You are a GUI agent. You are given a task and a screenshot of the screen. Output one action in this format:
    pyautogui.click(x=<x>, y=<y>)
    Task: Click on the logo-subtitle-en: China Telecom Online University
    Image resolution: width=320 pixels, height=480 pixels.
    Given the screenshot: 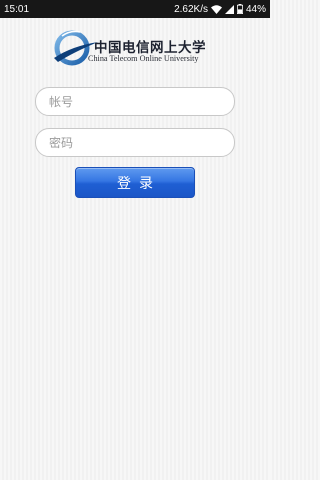 What is the action you would take?
    pyautogui.click(x=143, y=58)
    